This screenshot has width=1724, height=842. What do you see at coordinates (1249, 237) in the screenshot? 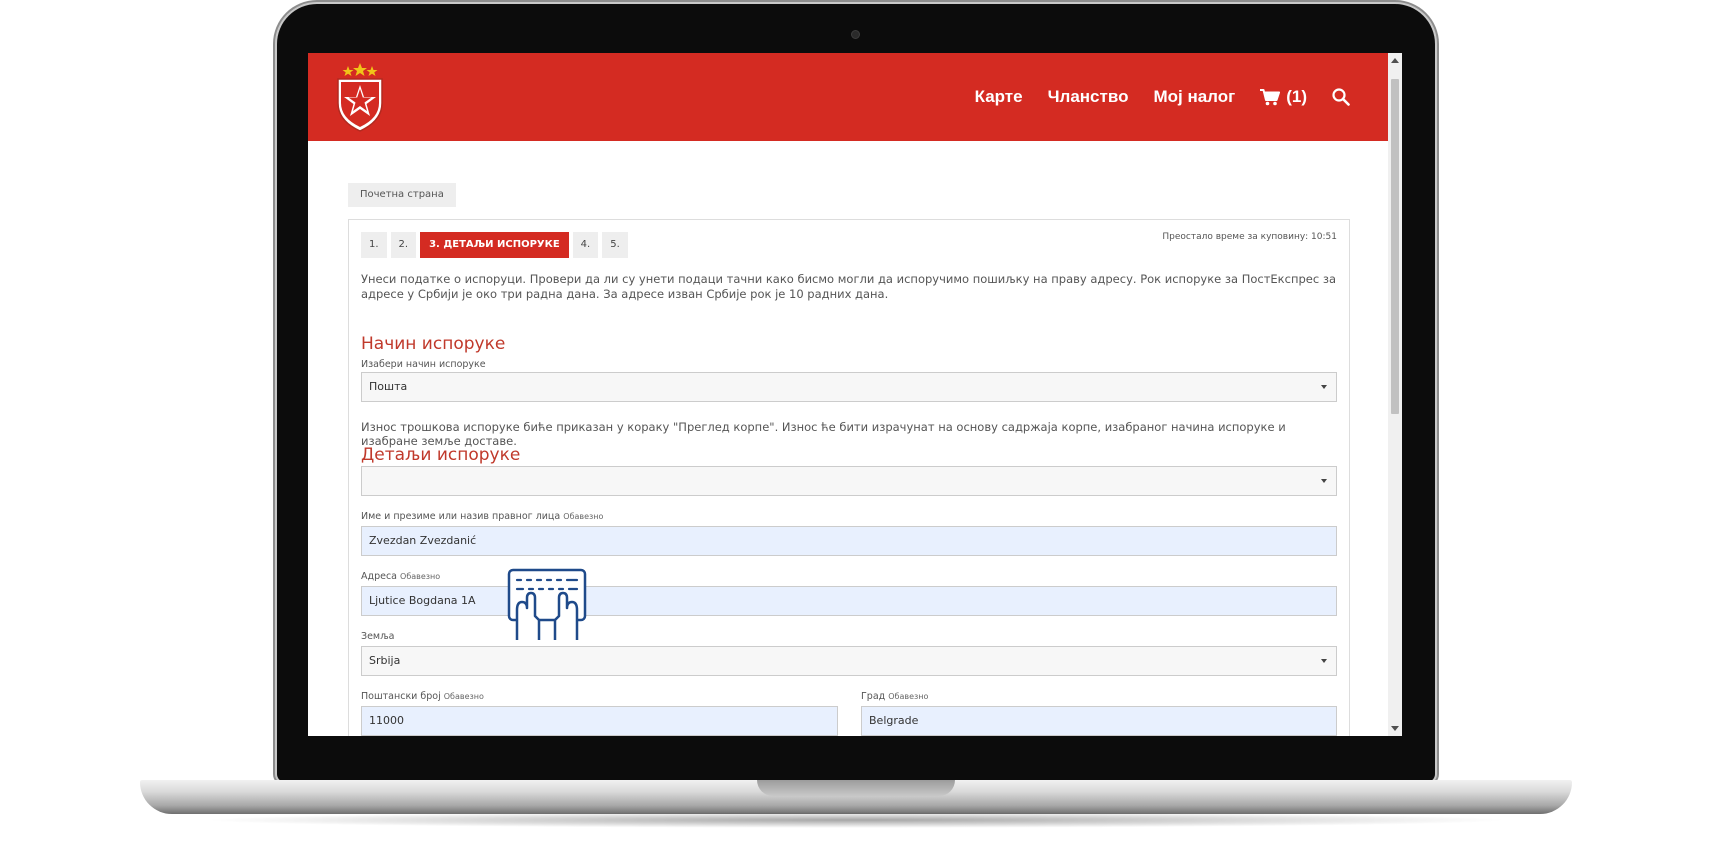
I see `purchase-timer: Преостало време за куповину: 10:51` at bounding box center [1249, 237].